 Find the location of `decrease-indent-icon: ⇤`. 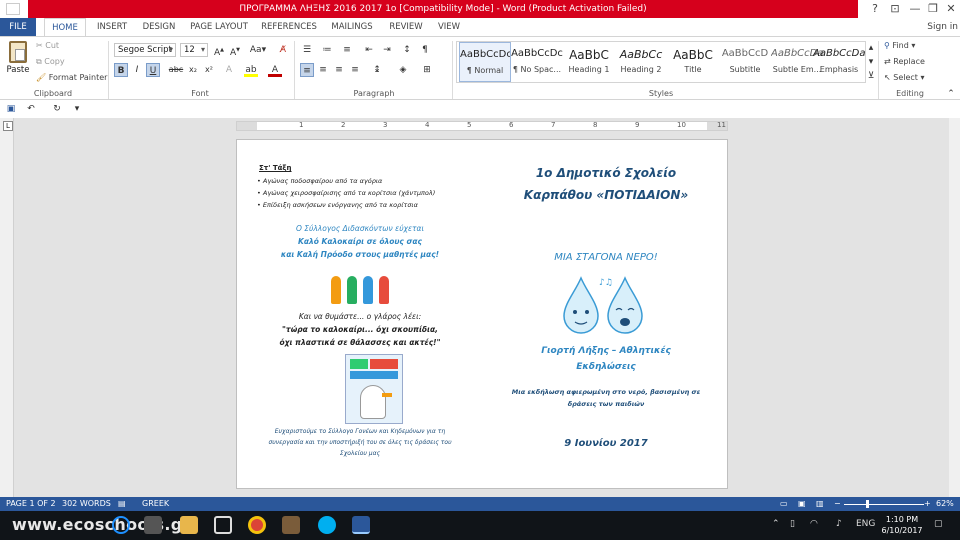

decrease-indent-icon: ⇤ is located at coordinates (369, 50).